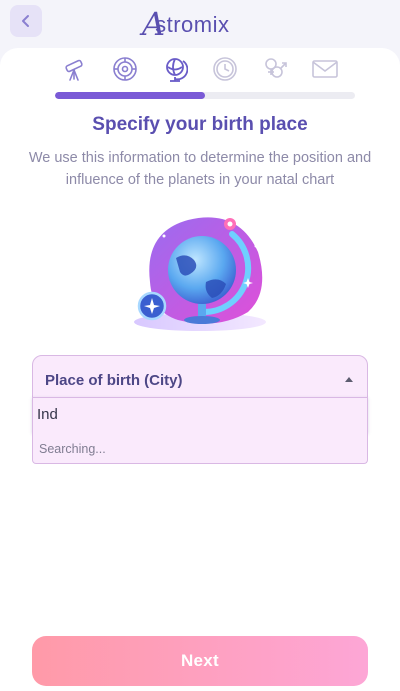 Image resolution: width=400 pixels, height=691 pixels. I want to click on step-icons, so click(200, 69).